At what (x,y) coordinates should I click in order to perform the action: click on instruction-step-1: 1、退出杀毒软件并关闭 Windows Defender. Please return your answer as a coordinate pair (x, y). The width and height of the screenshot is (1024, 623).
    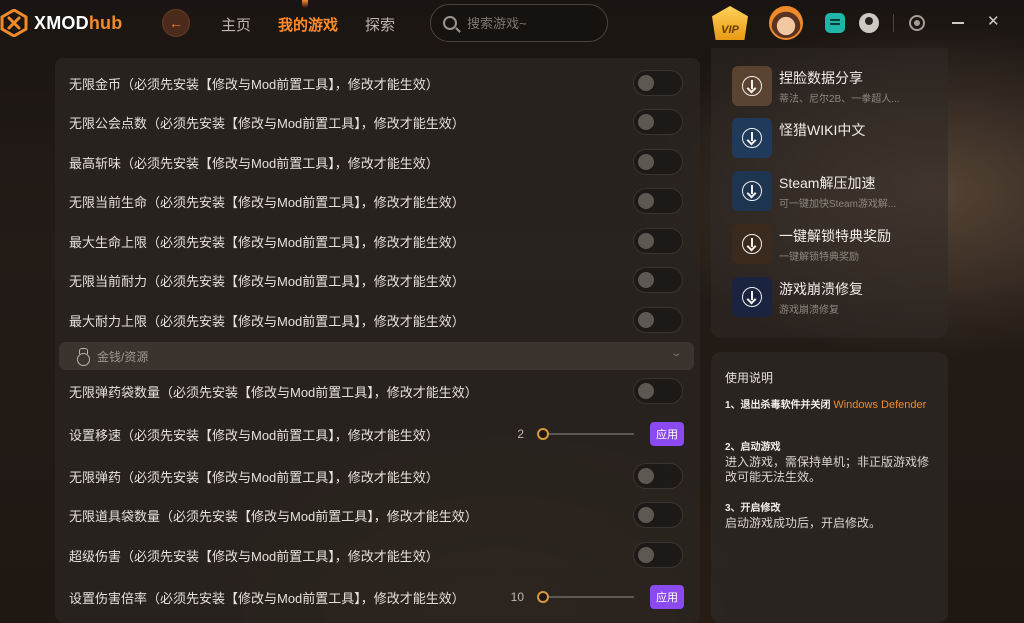
    Looking at the image, I should click on (832, 405).